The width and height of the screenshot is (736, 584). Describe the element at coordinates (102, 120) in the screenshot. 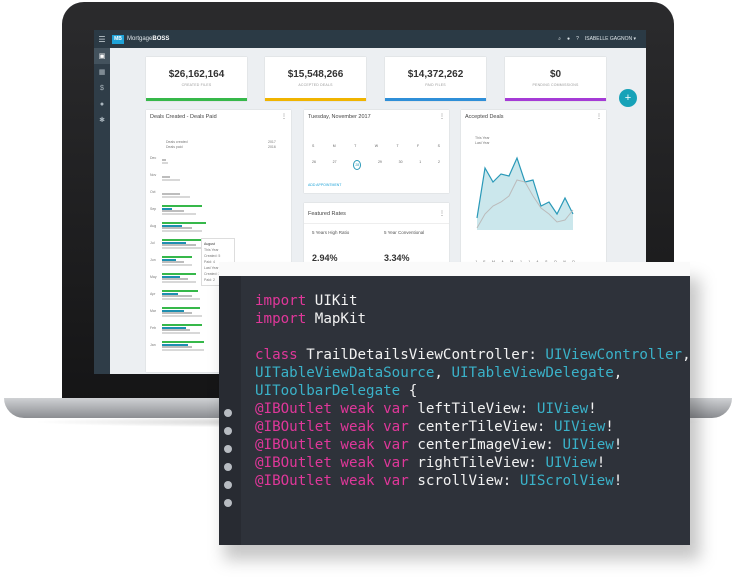

I see `sidebar-settings-icon: ✱` at that location.